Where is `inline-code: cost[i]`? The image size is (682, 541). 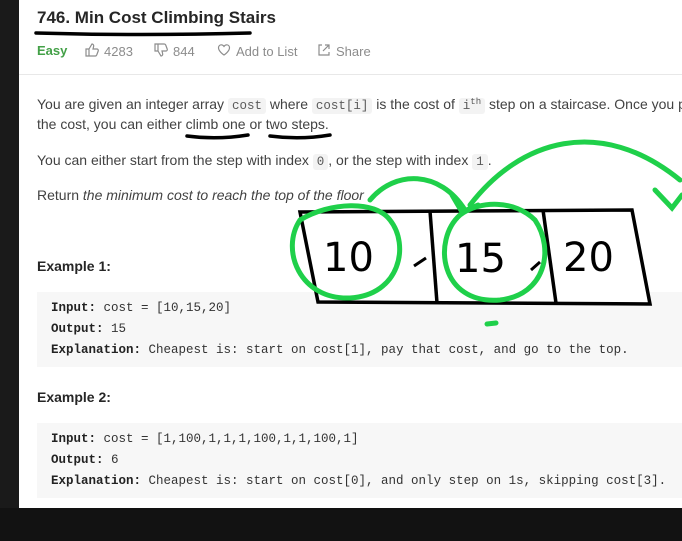 inline-code: cost[i] is located at coordinates (342, 106).